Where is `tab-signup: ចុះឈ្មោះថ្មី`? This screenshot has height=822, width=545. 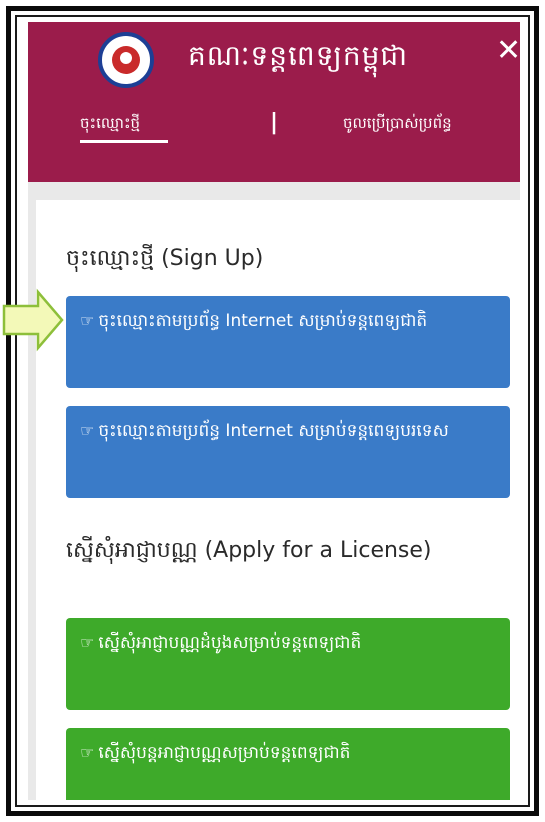 tab-signup: ចុះឈ្មោះថ្មី is located at coordinates (124, 128).